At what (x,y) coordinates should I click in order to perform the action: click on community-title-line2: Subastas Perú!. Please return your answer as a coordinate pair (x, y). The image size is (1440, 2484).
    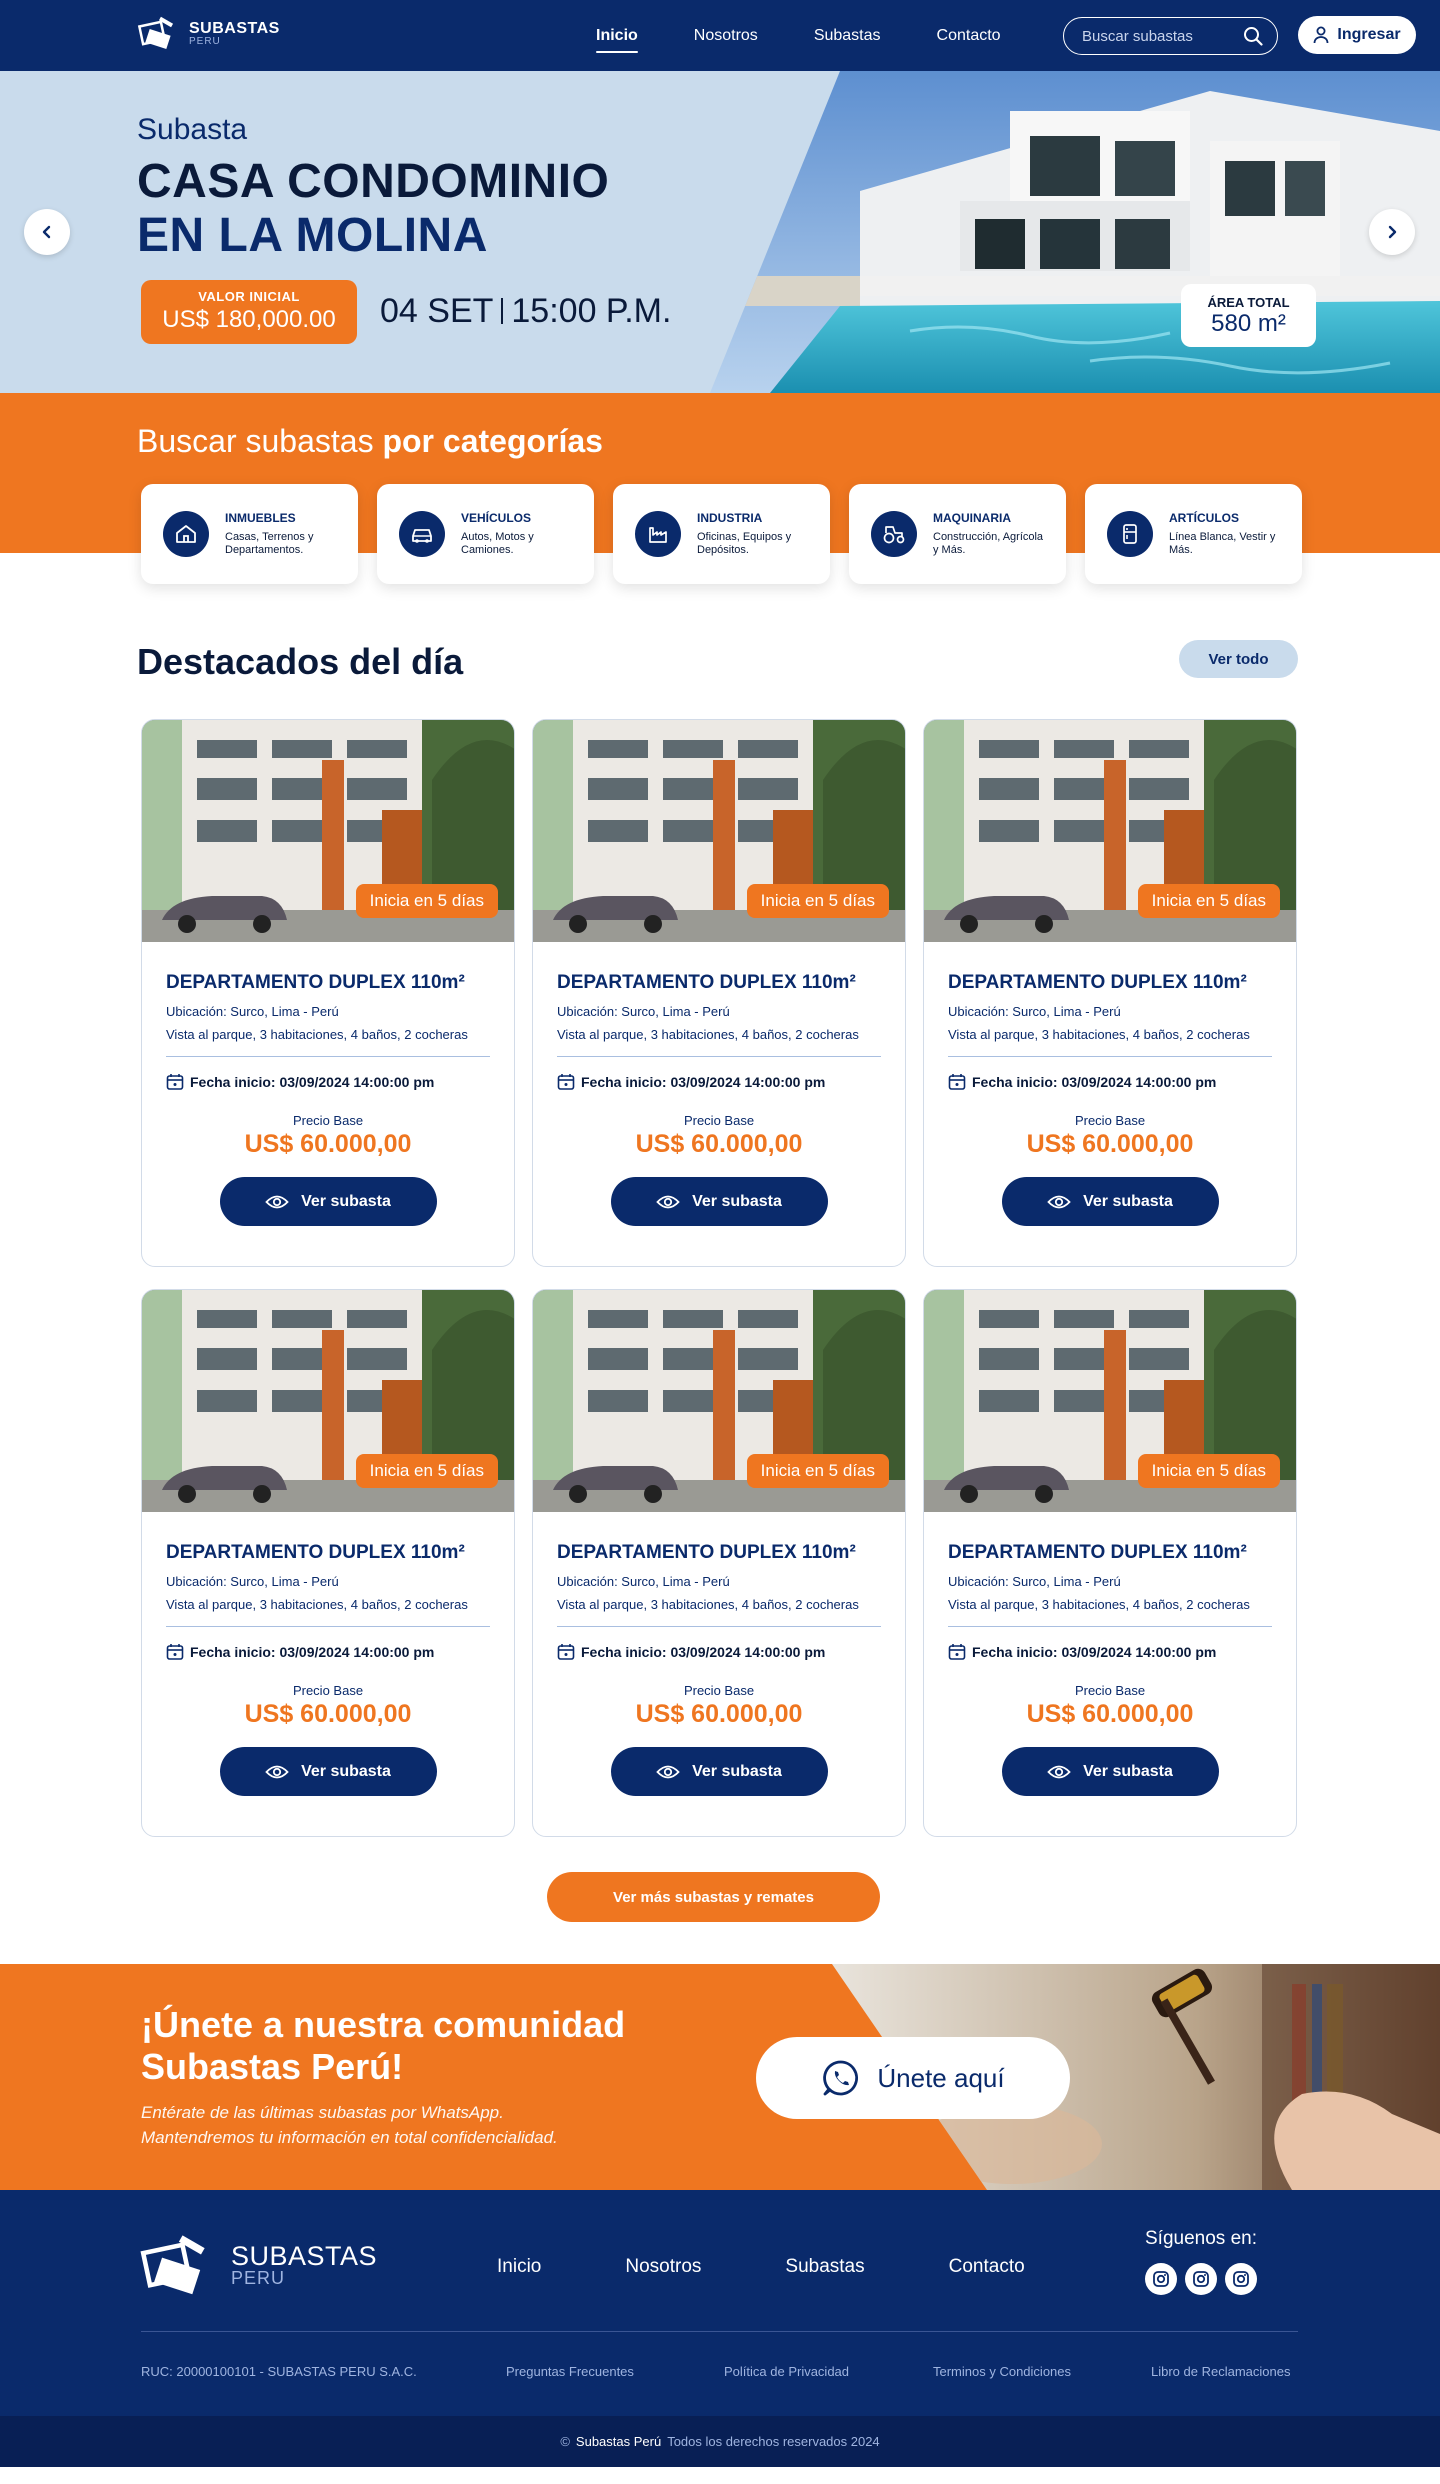
    Looking at the image, I should click on (272, 2066).